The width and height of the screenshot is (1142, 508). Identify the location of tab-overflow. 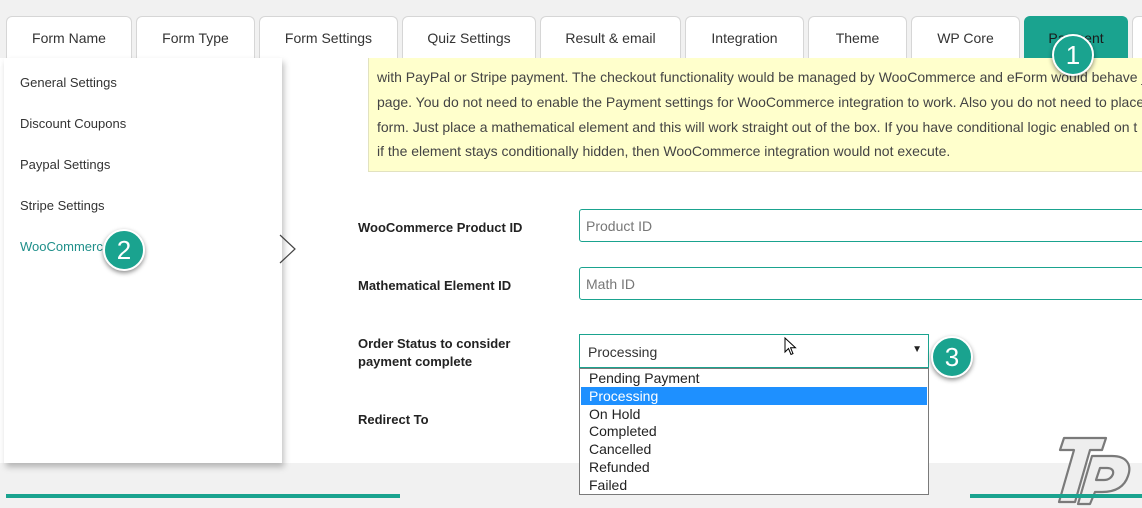
(1137, 37).